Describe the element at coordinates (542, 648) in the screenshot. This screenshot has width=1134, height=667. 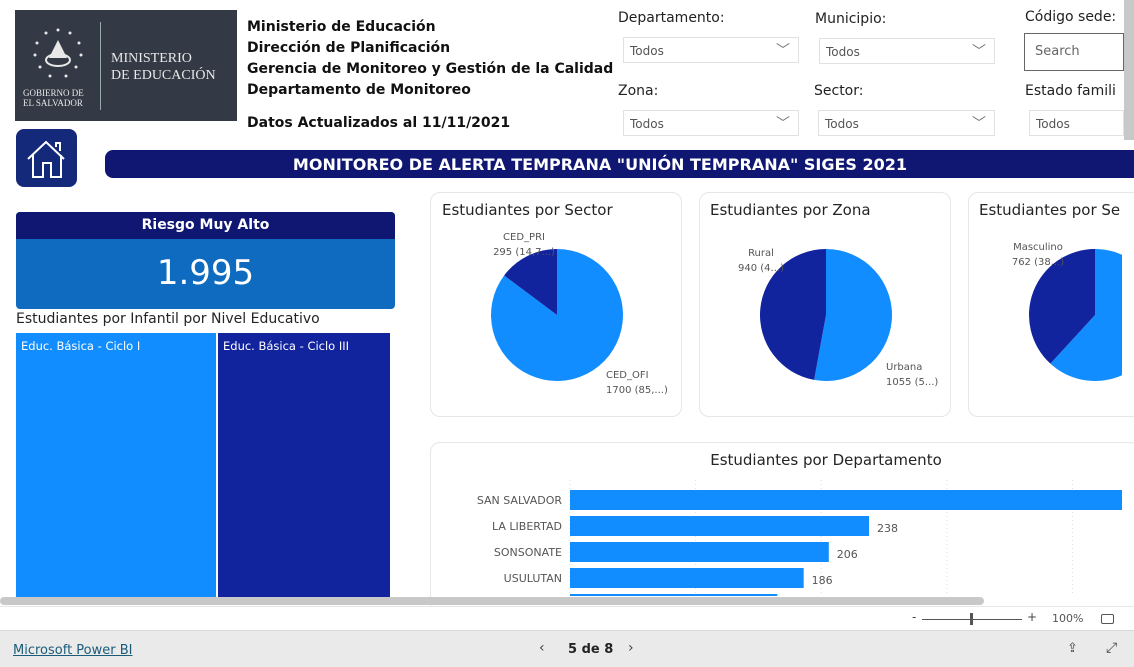
I see `prev-page-button: ‹` at that location.